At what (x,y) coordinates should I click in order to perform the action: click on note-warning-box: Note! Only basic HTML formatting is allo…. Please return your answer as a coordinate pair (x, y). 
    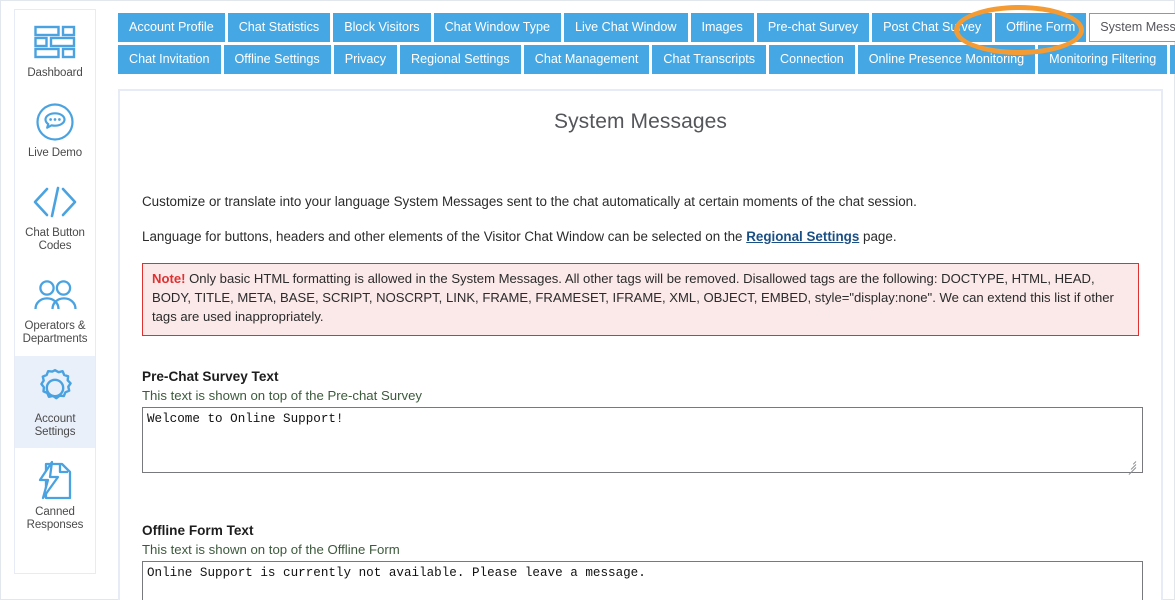
    Looking at the image, I should click on (640, 300).